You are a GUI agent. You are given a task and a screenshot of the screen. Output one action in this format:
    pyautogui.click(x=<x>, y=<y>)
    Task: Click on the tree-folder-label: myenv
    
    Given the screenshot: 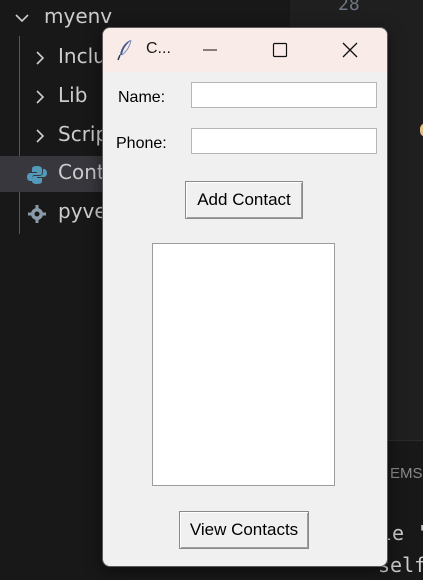 What is the action you would take?
    pyautogui.click(x=78, y=16)
    